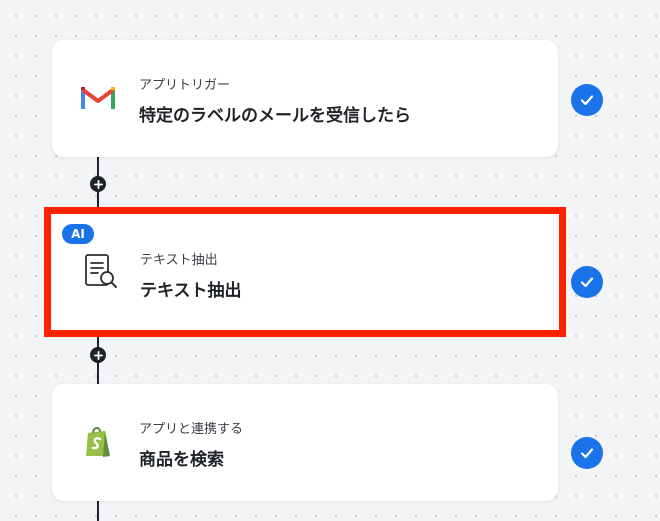 The height and width of the screenshot is (521, 660). I want to click on connector-line, so click(98, 510).